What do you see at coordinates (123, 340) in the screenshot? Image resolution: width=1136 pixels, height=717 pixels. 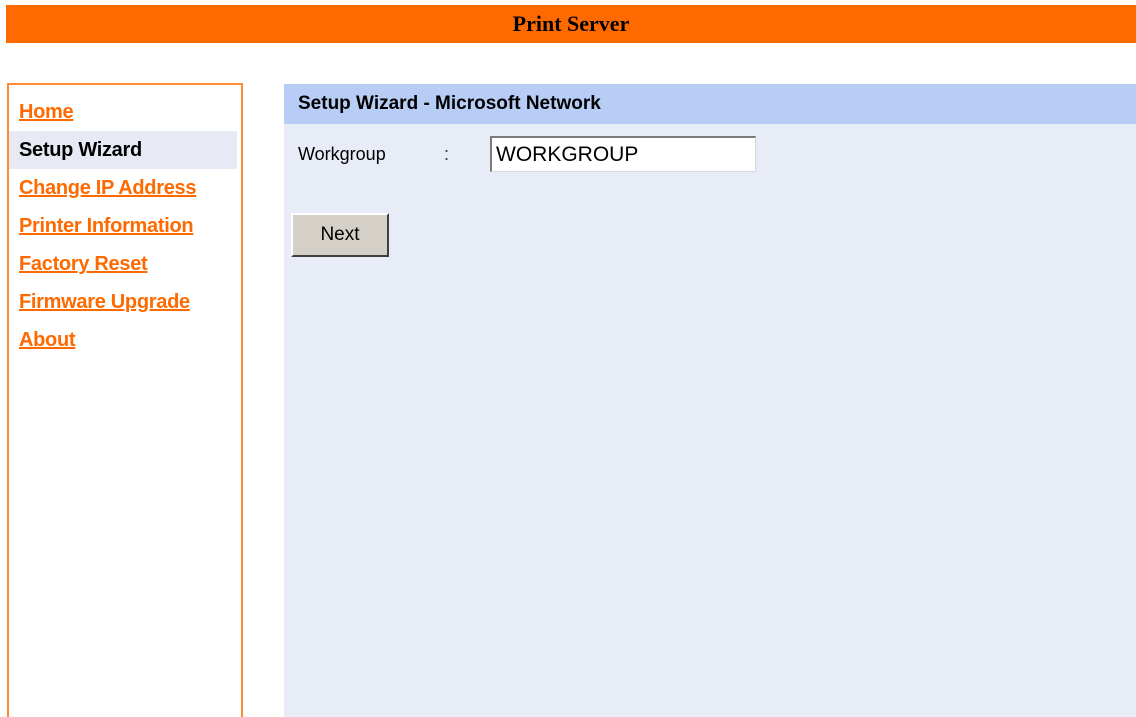 I see `sidebar-item-about: About` at bounding box center [123, 340].